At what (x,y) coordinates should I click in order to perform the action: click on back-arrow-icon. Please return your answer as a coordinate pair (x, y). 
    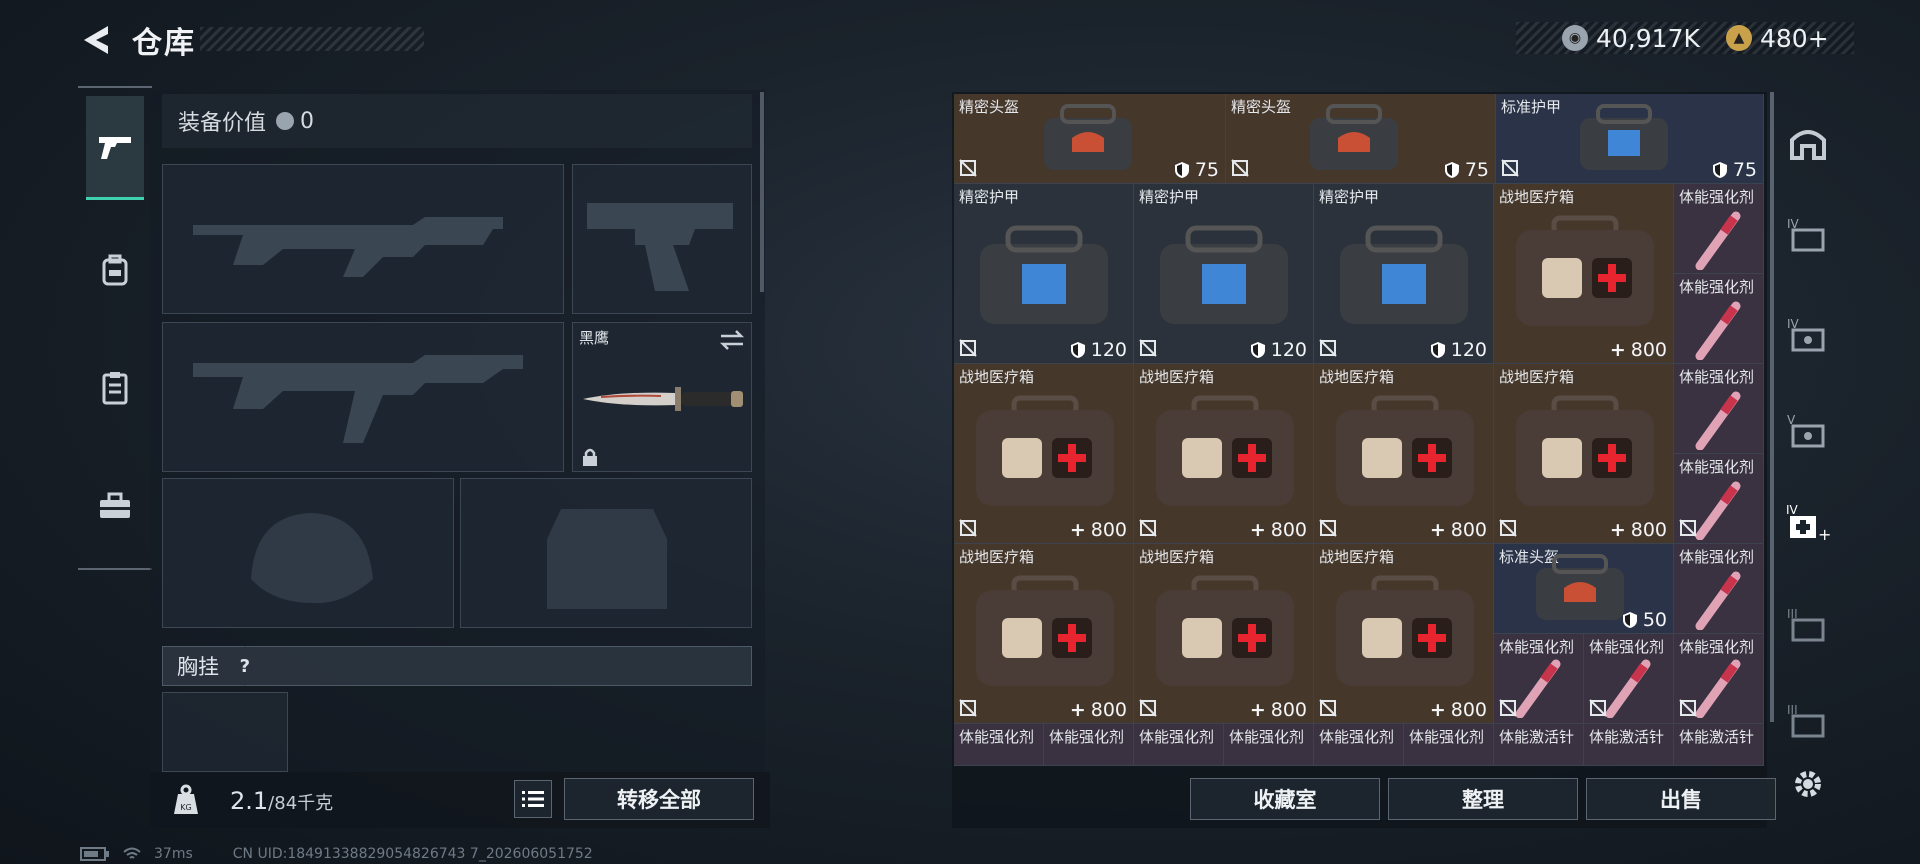
    Looking at the image, I should click on (96, 40).